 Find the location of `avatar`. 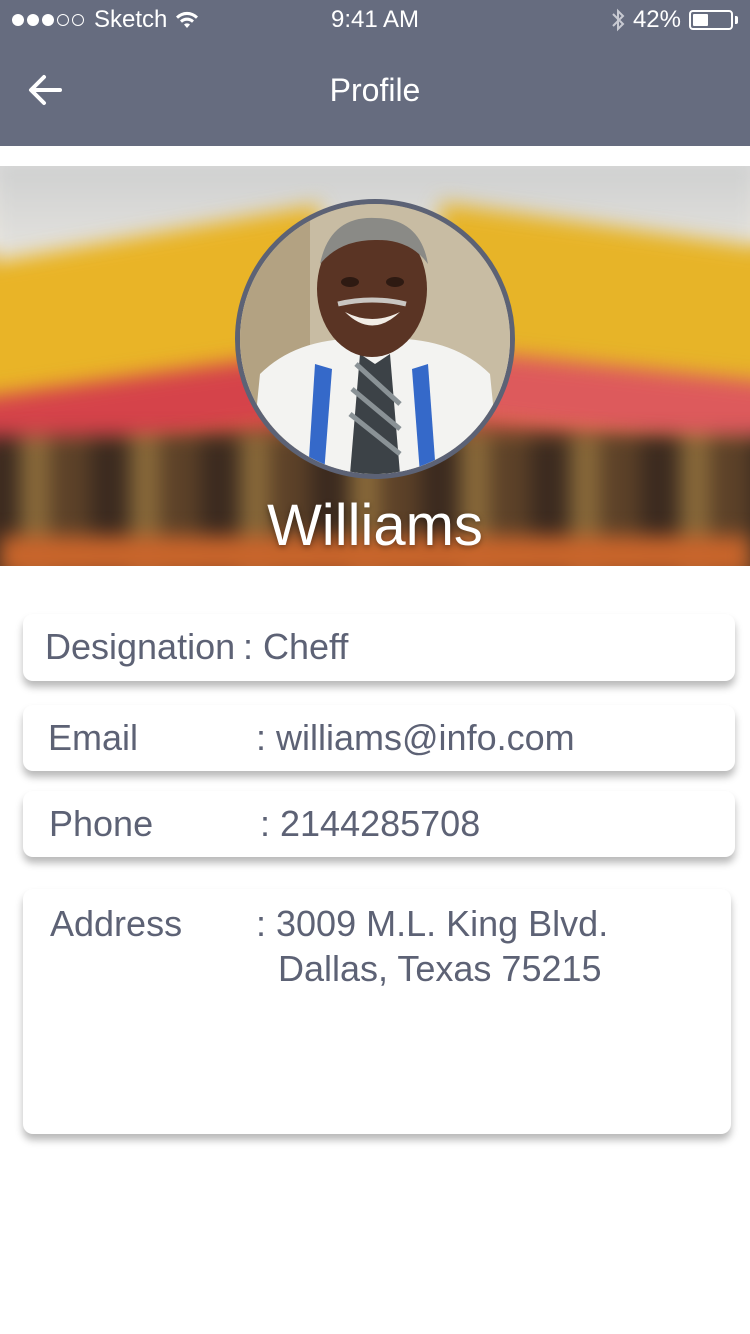

avatar is located at coordinates (375, 339).